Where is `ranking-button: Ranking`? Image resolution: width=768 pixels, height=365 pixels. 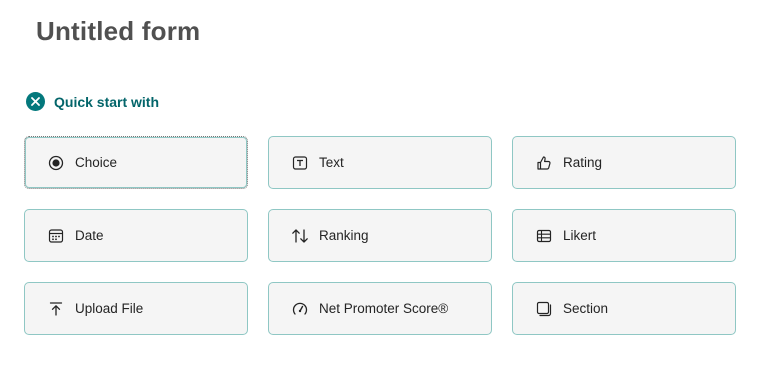
ranking-button: Ranking is located at coordinates (380, 235).